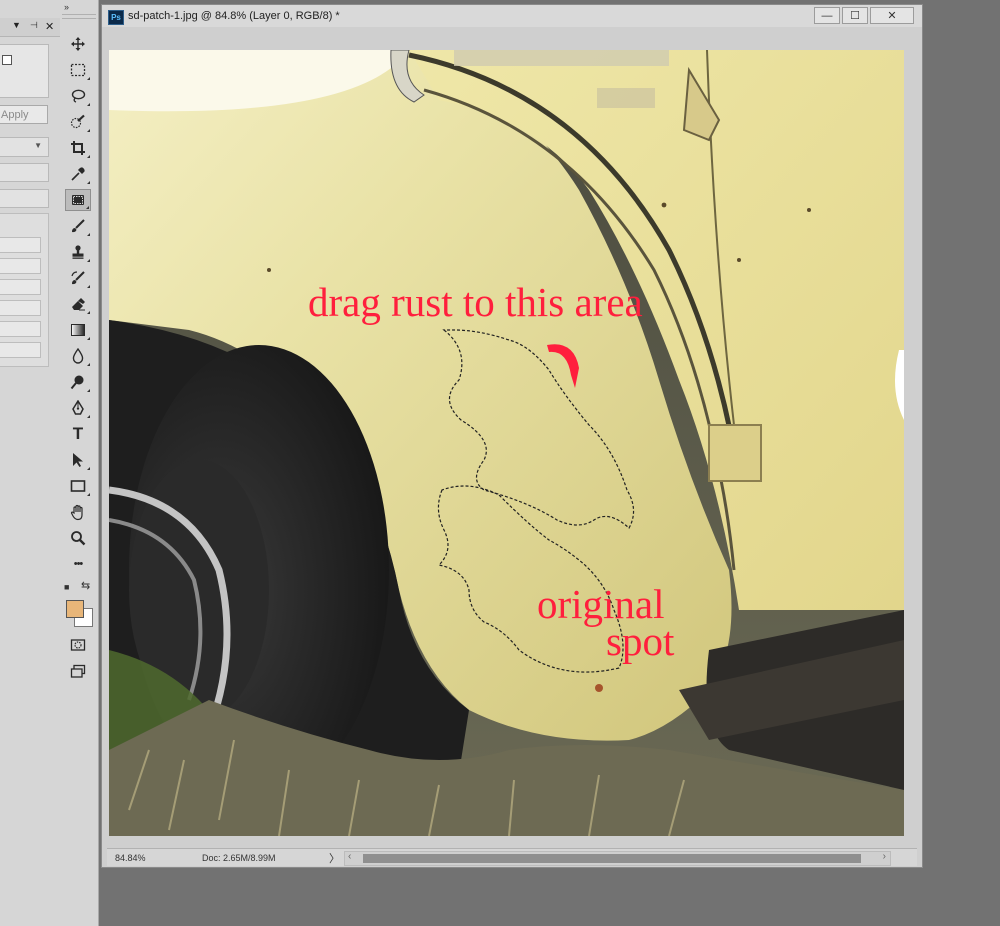 Image resolution: width=1000 pixels, height=926 pixels. Describe the element at coordinates (66, 587) in the screenshot. I see `default-colors-icon: ■` at that location.